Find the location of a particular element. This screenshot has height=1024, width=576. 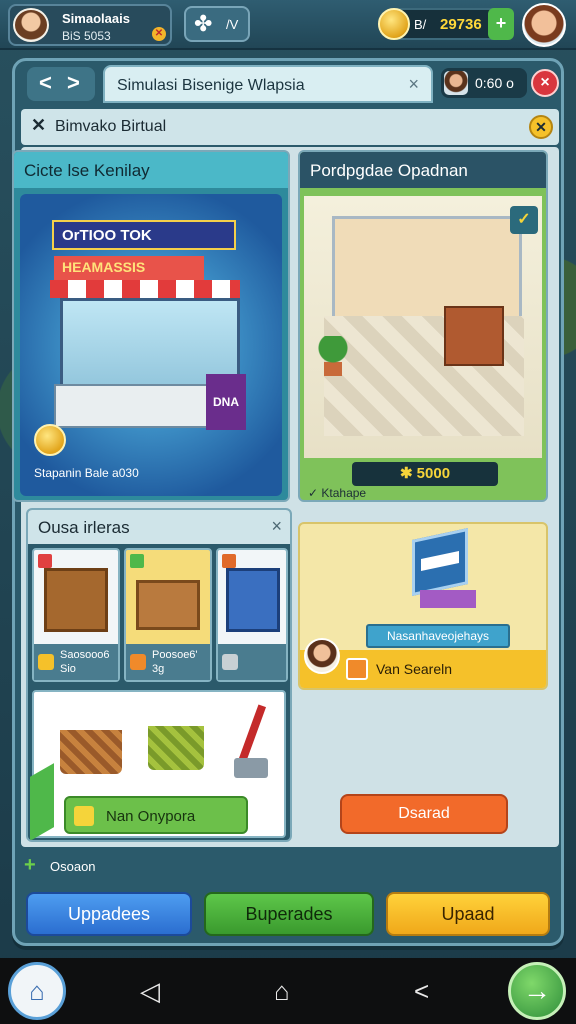

market-caption: ✓ Ktahape is located at coordinates (337, 493).